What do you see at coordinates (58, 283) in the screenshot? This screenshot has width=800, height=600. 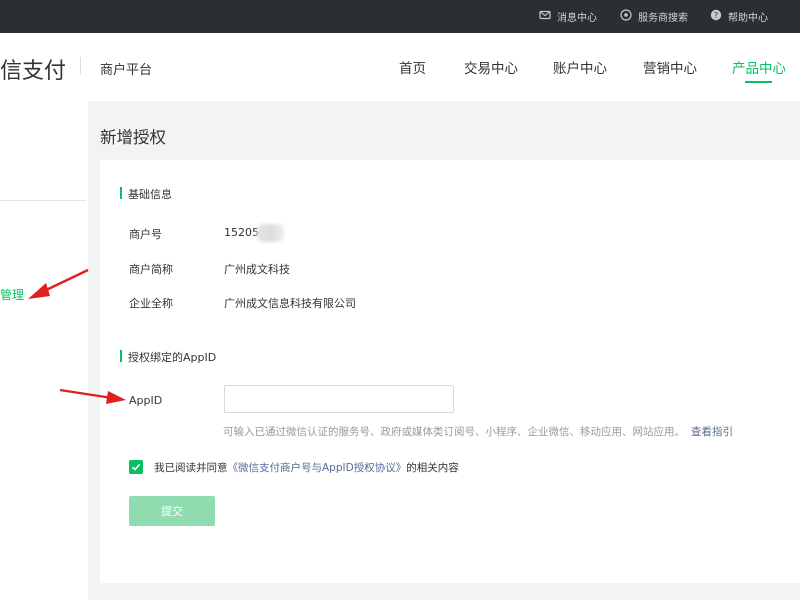 I see `arrow-to-manage` at bounding box center [58, 283].